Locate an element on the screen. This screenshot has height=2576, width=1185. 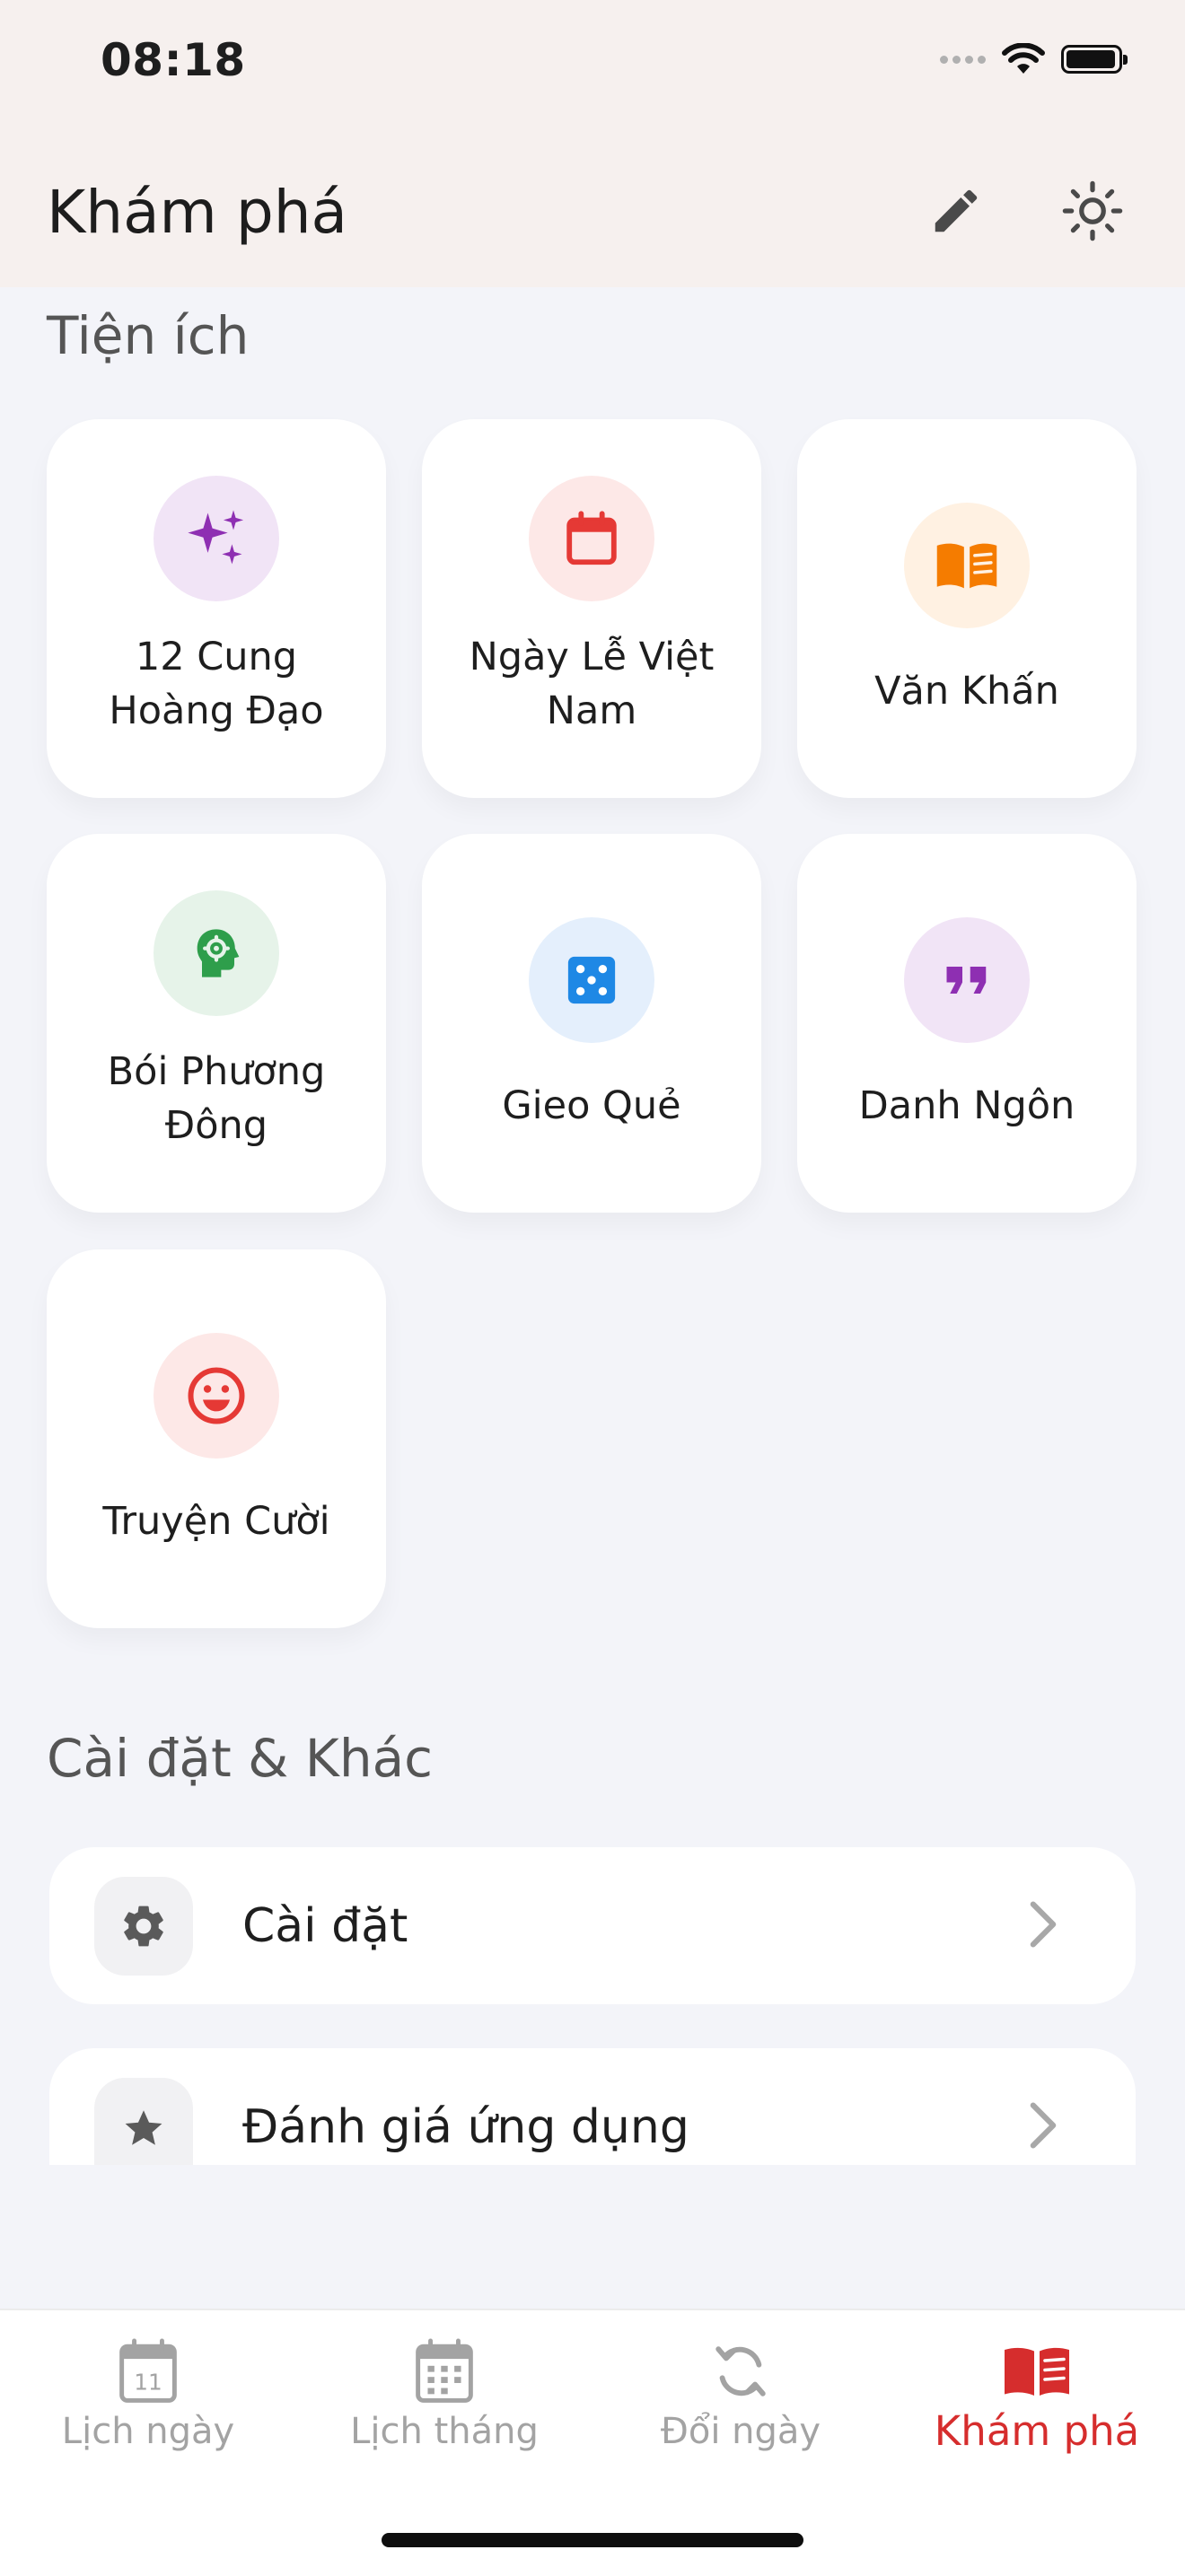
tile-eastern-fortune-icon-bg is located at coordinates (216, 953).